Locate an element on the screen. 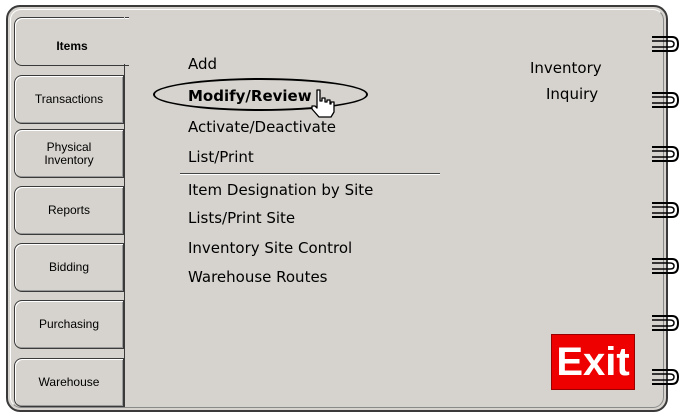 This screenshot has height=419, width=680. hand-pointer-icon is located at coordinates (323, 103).